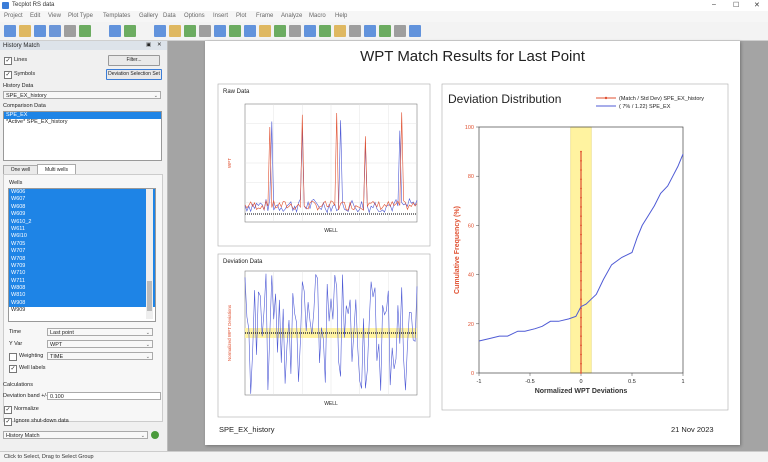 This screenshot has width=768, height=462. I want to click on menu-item: Frame, so click(264, 16).